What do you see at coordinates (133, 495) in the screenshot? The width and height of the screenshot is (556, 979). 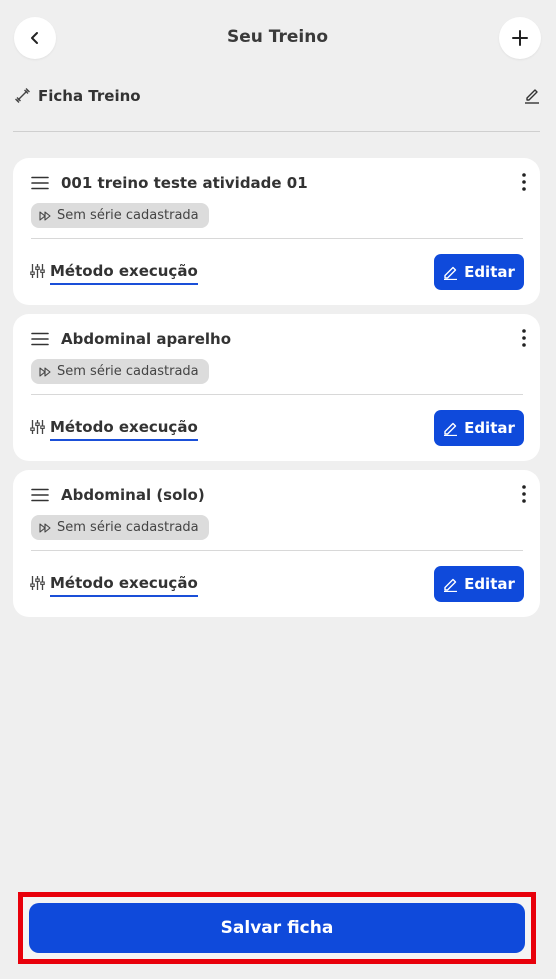 I see `exercise-title: Abdominal (solo)` at bounding box center [133, 495].